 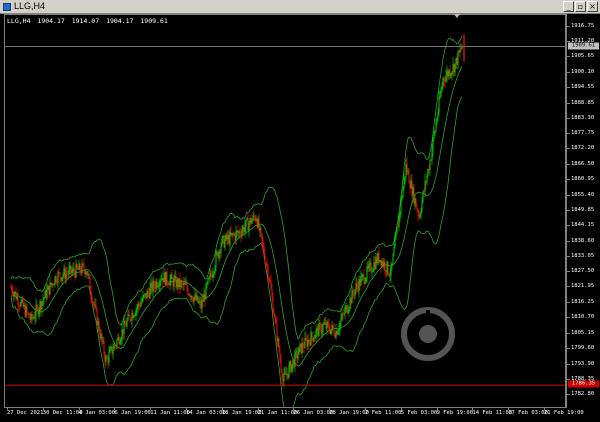 What do you see at coordinates (206, 413) in the screenshot?
I see `time-label: 14 Jan 03:00` at bounding box center [206, 413].